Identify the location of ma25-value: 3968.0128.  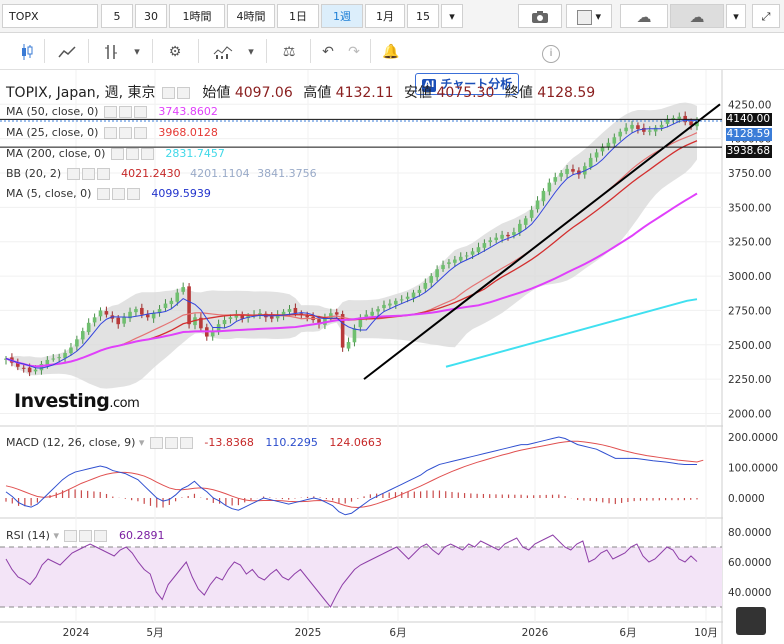
(188, 132).